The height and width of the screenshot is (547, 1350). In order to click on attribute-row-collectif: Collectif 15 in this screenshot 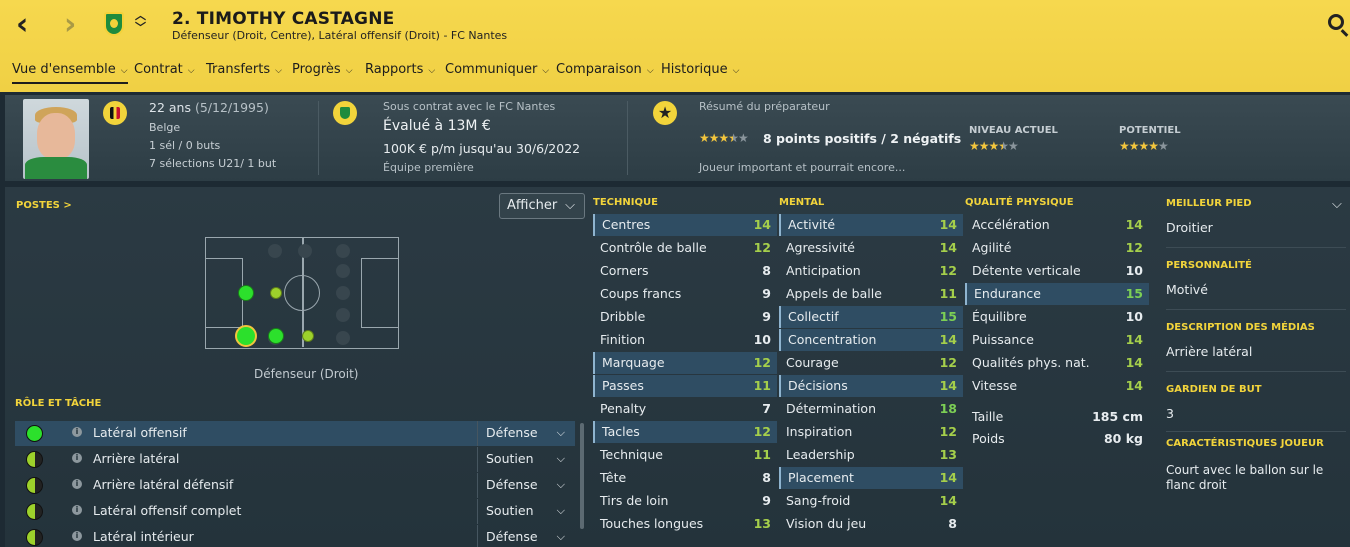, I will do `click(871, 317)`.